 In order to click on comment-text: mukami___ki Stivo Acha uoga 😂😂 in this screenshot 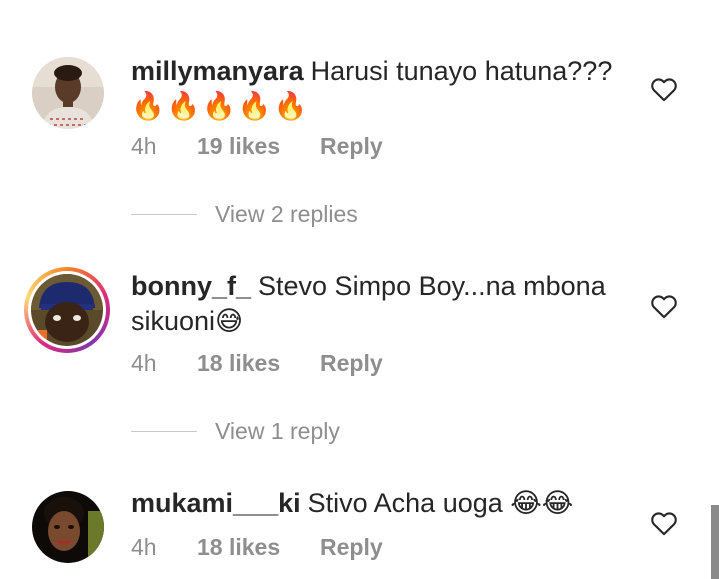, I will do `click(386, 503)`.